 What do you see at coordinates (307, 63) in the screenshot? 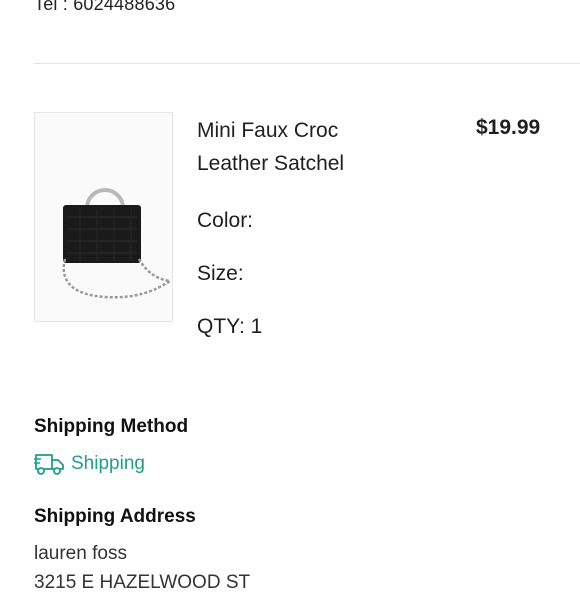
I see `section-divider` at bounding box center [307, 63].